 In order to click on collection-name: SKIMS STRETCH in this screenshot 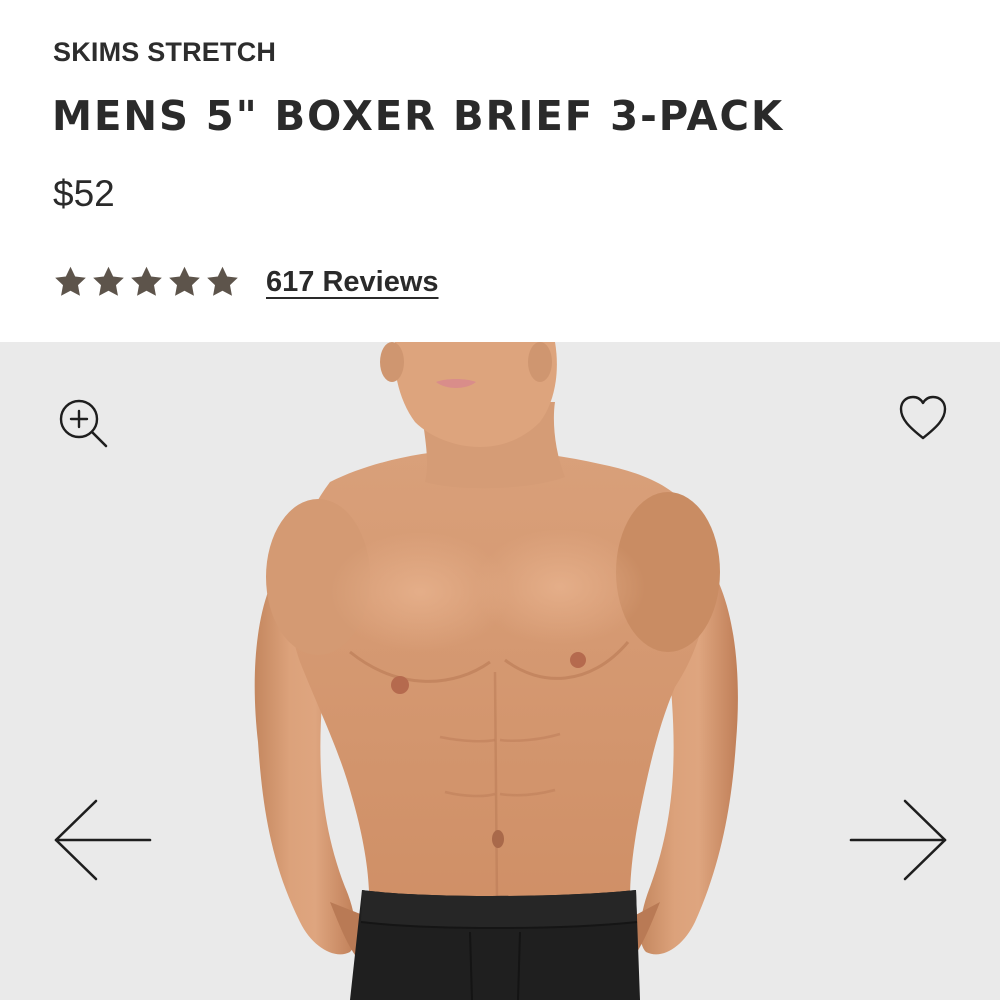, I will do `click(165, 52)`.